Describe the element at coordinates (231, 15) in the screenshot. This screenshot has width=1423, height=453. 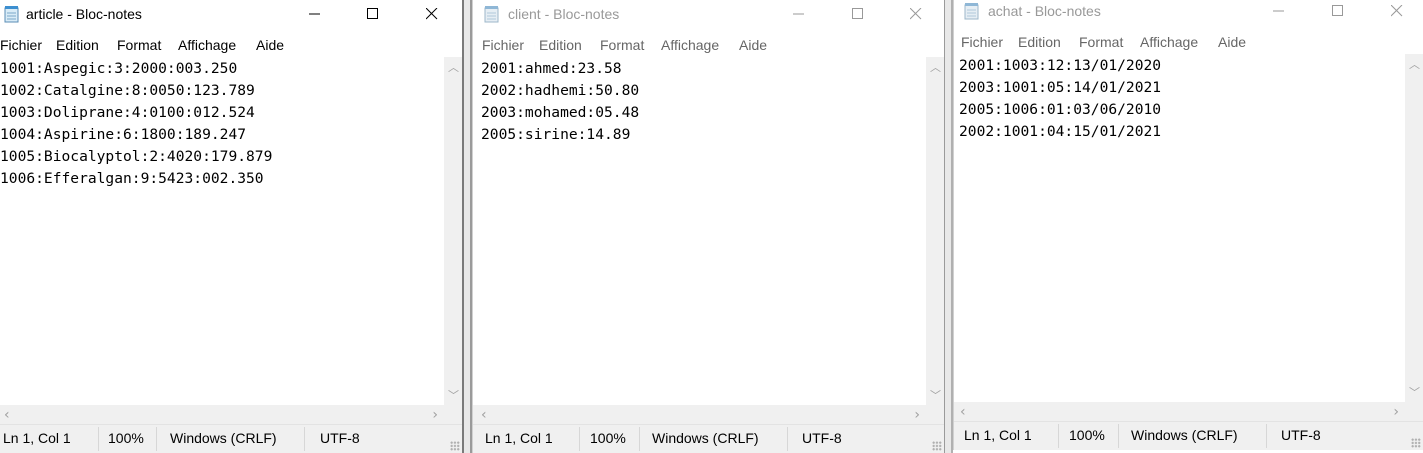
I see `title-bar: article - Bloc-notes` at that location.